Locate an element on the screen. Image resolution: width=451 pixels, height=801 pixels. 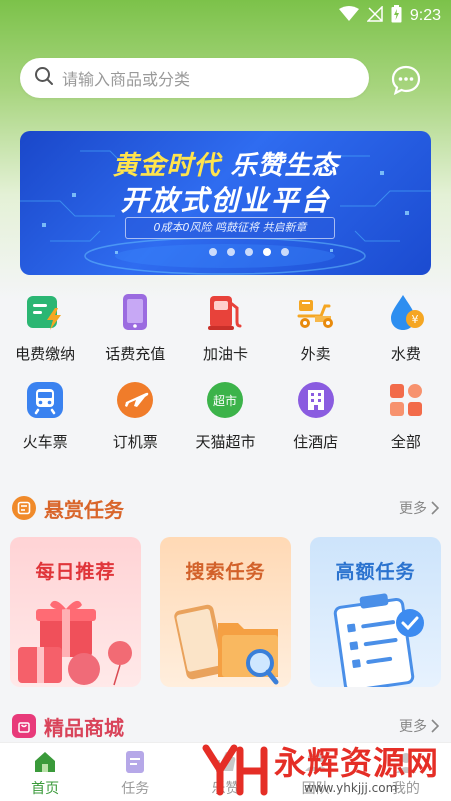
no-signal-icon is located at coordinates (374, 15).